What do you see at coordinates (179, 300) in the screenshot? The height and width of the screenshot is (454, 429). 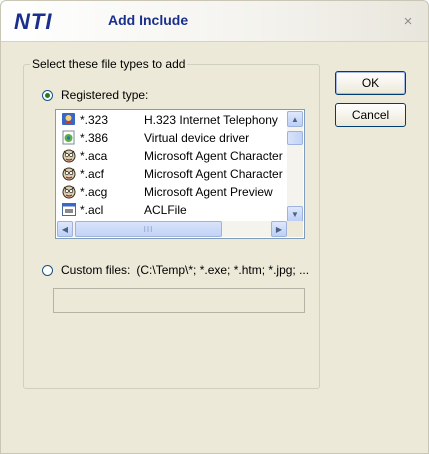 I see `custom-files-input` at bounding box center [179, 300].